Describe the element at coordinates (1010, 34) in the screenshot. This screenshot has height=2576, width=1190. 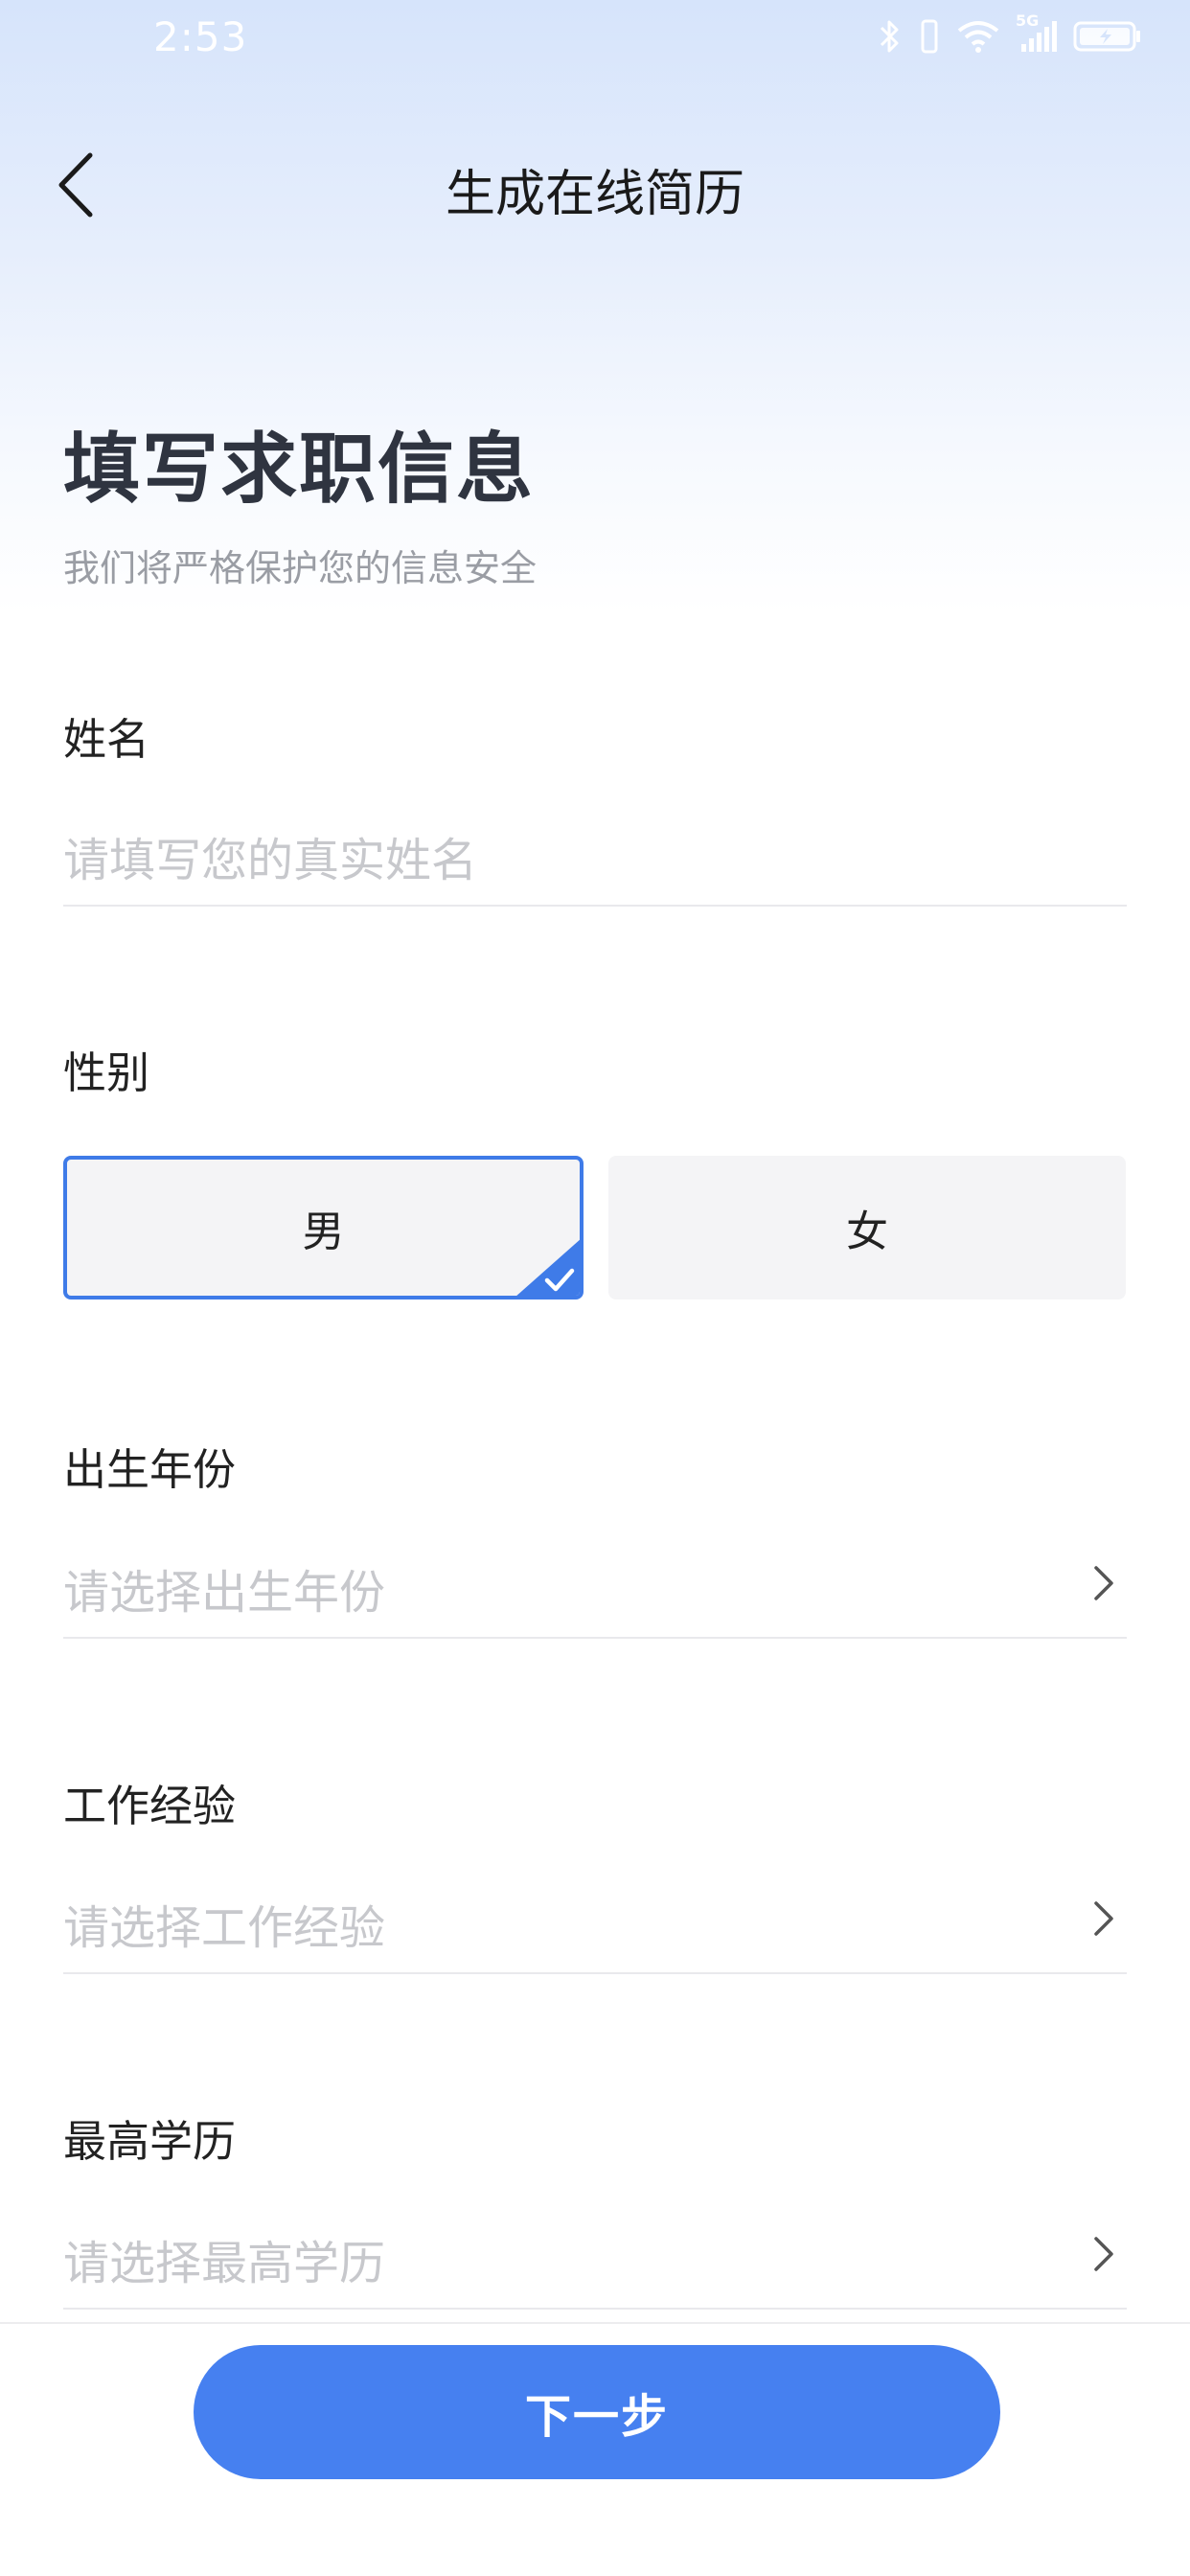
I see `status-icons: 5G` at that location.